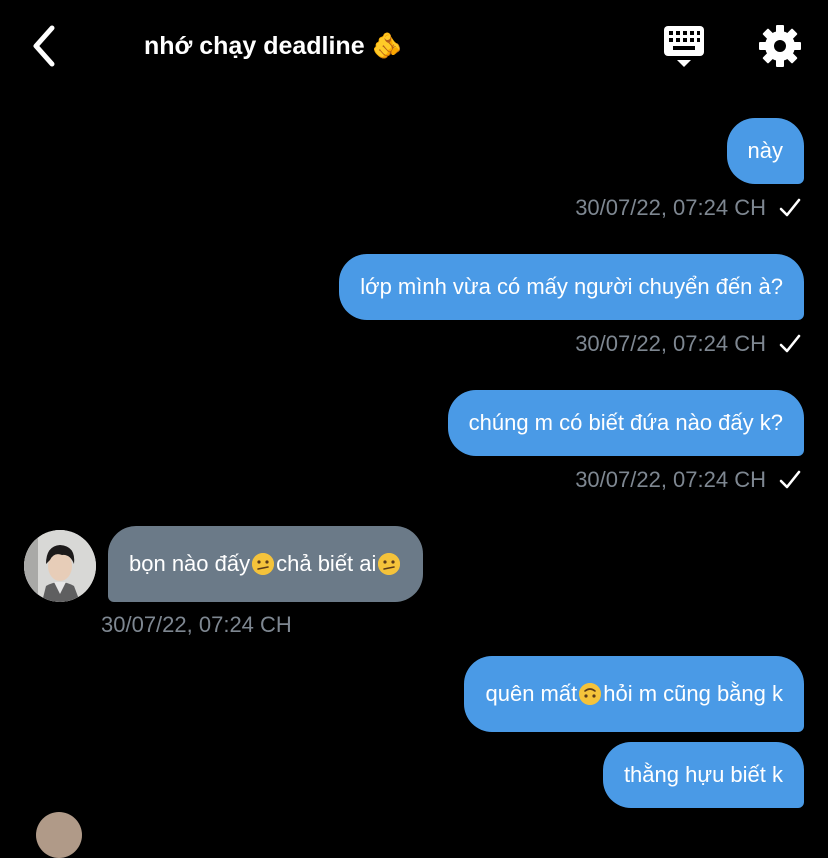  I want to click on chat-title: nhớ chạy deadline 🫵, so click(273, 46).